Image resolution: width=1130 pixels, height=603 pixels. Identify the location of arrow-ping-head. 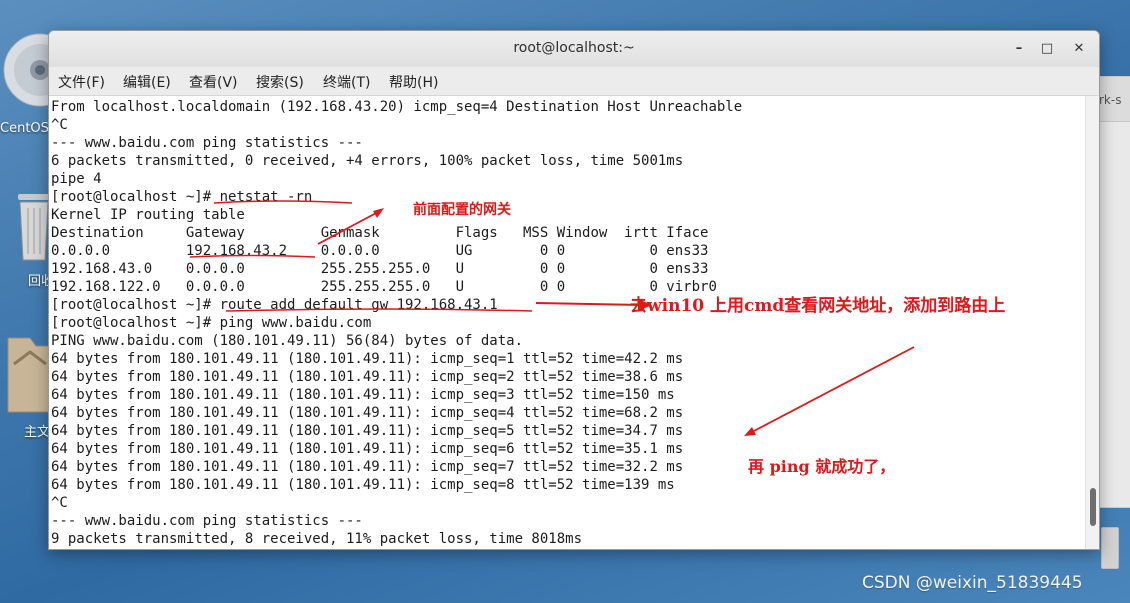
(750, 431).